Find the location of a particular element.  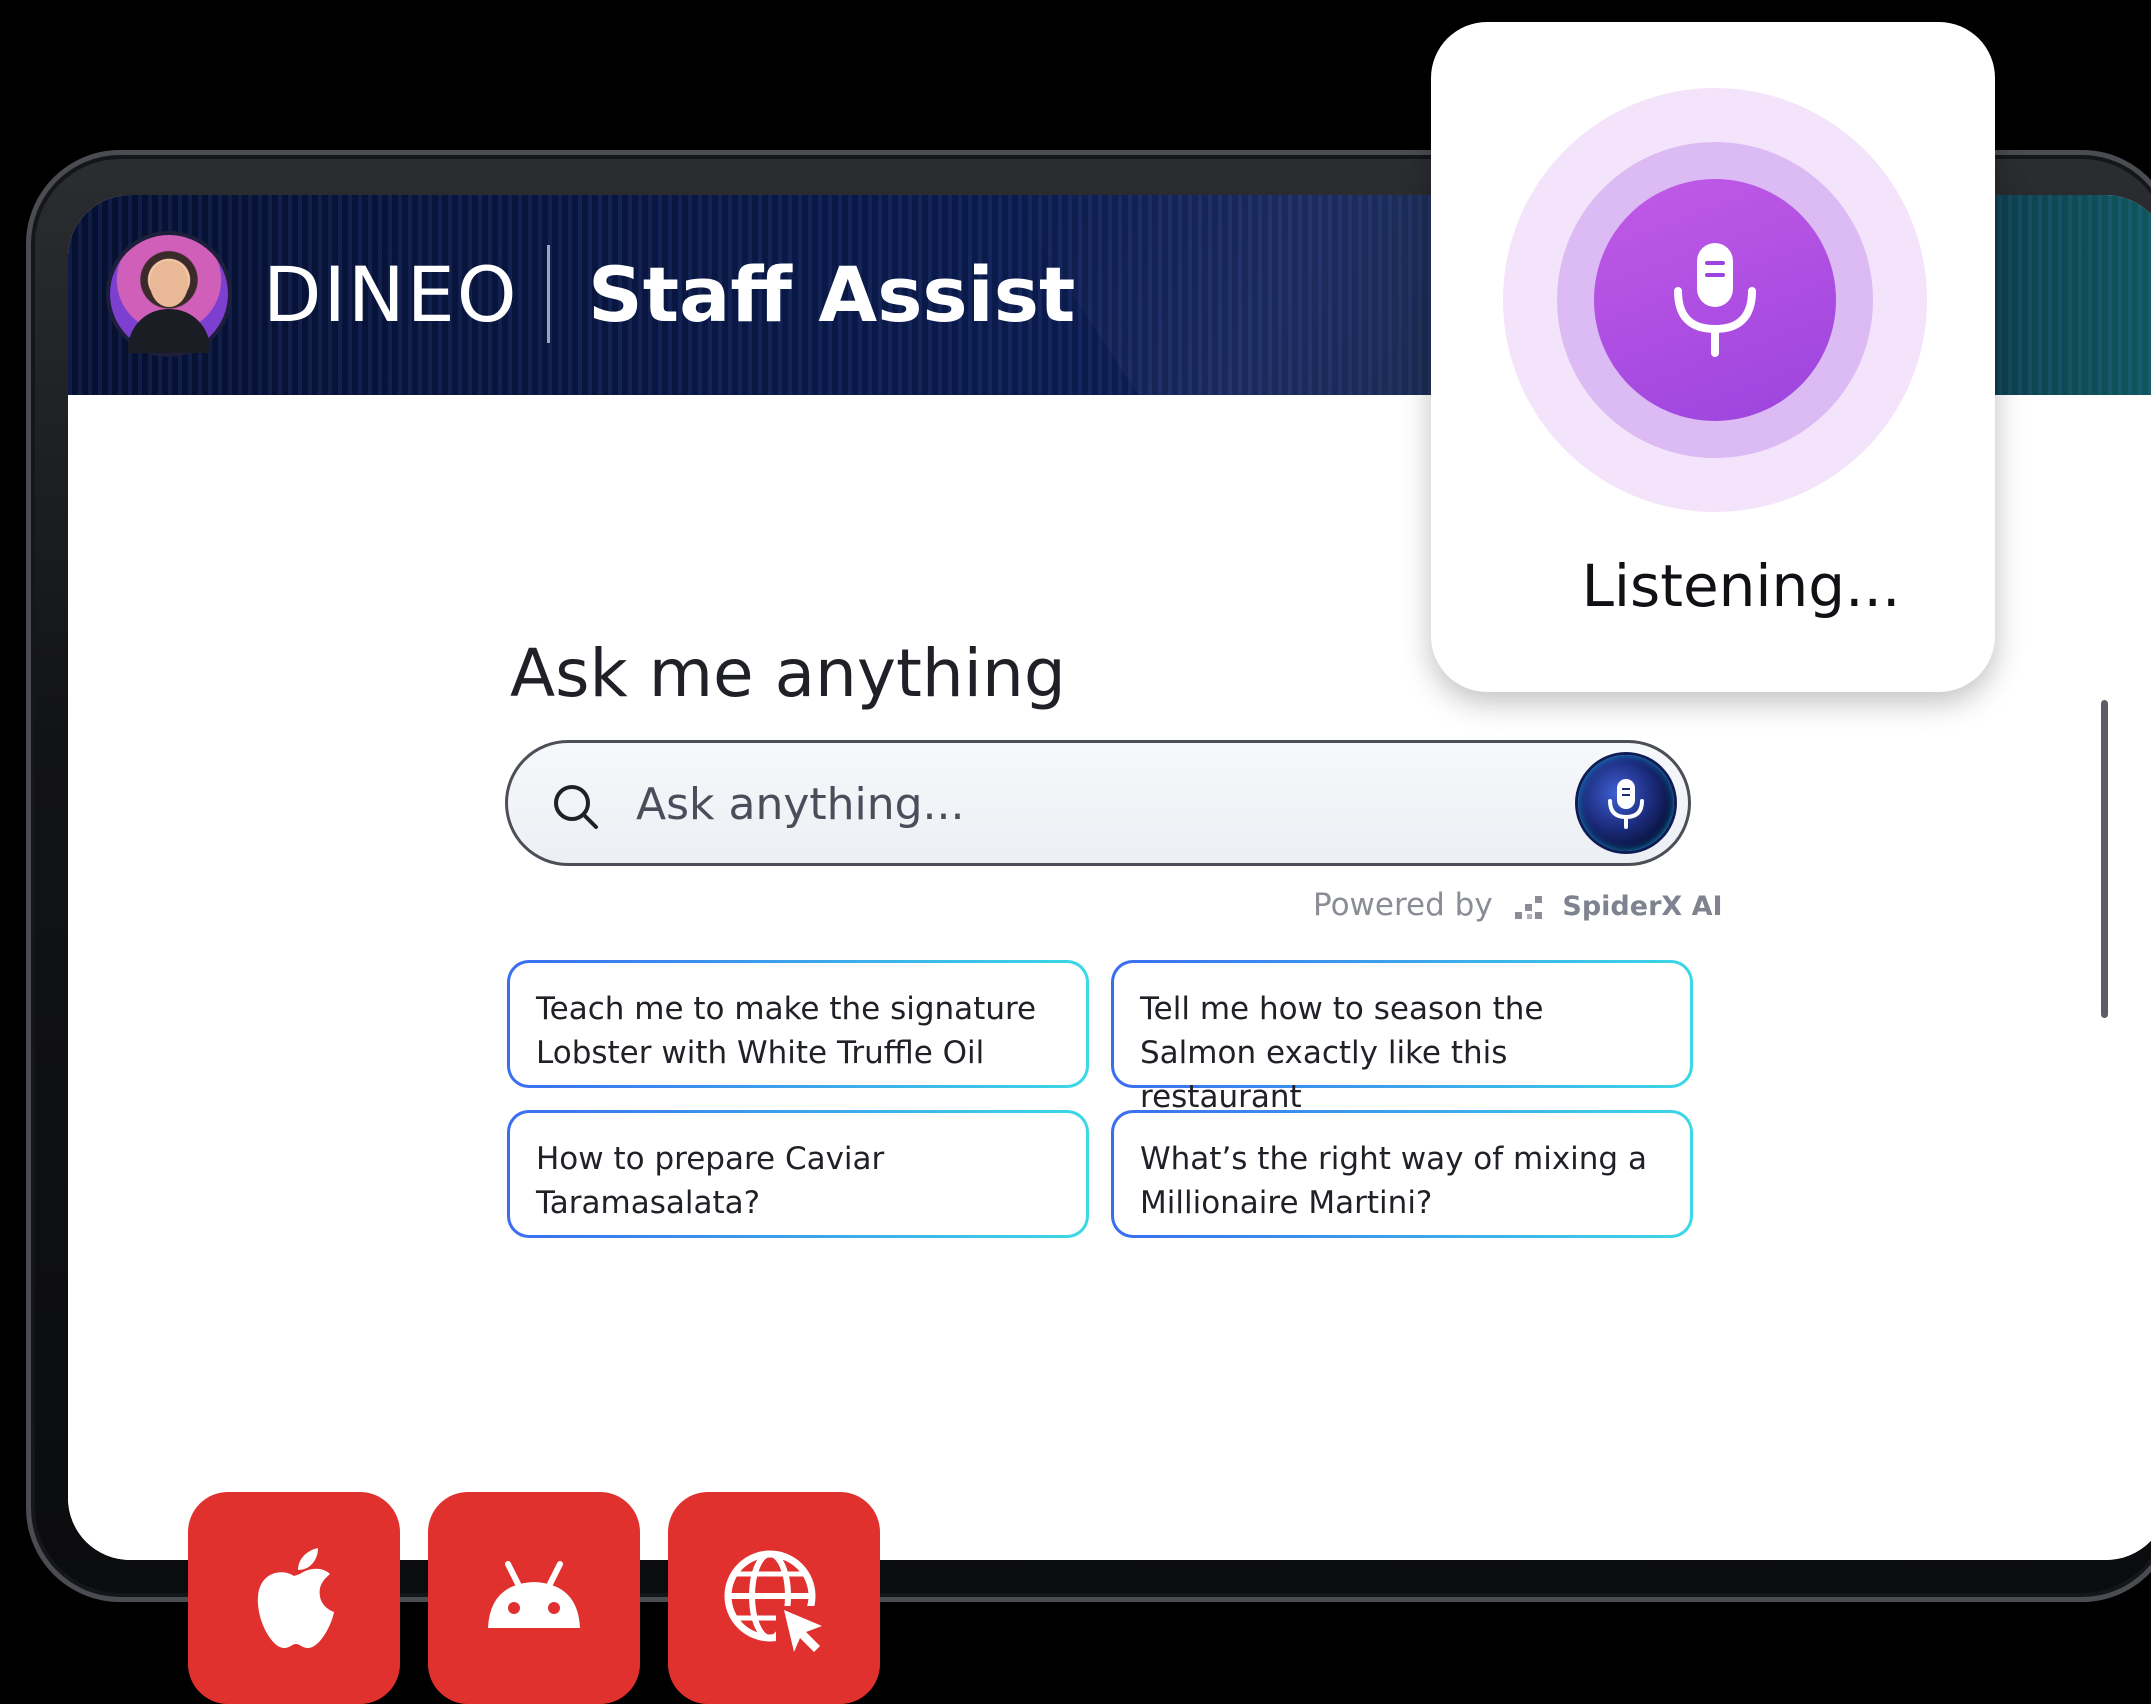

product-name: Staff Assist is located at coordinates (832, 294).